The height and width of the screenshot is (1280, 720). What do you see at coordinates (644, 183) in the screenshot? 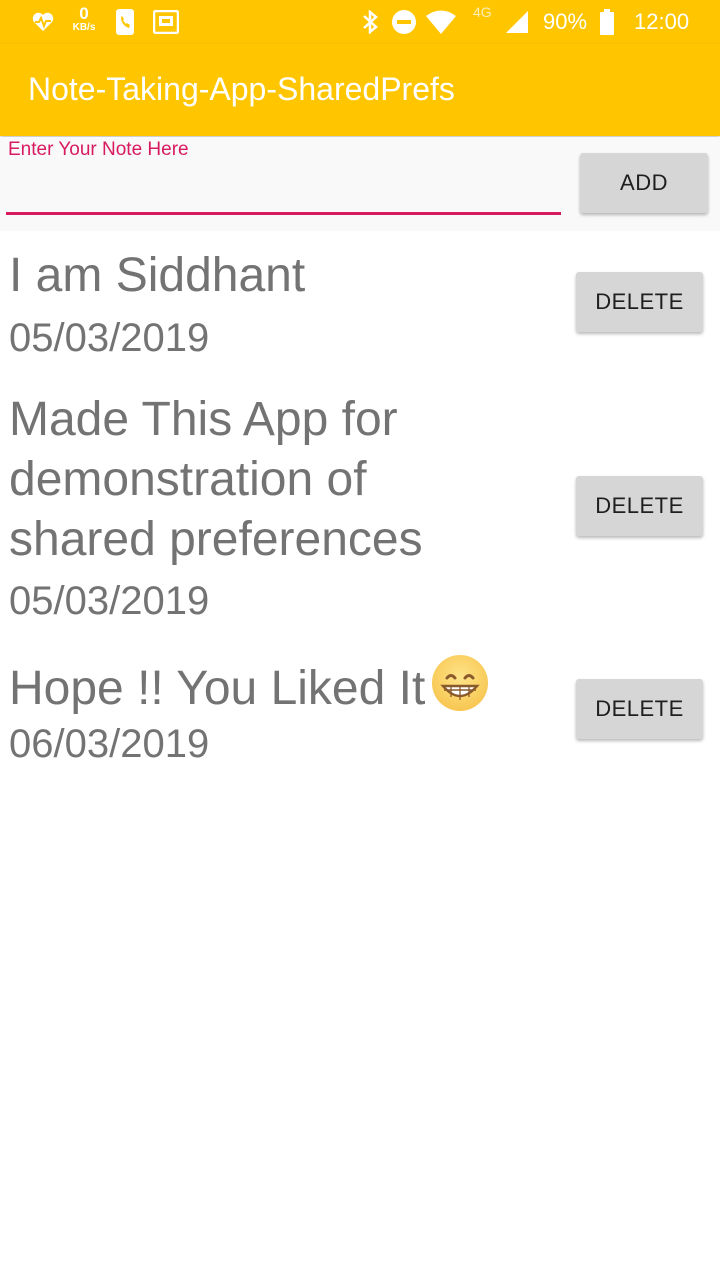
I see `add-button: ADD` at bounding box center [644, 183].